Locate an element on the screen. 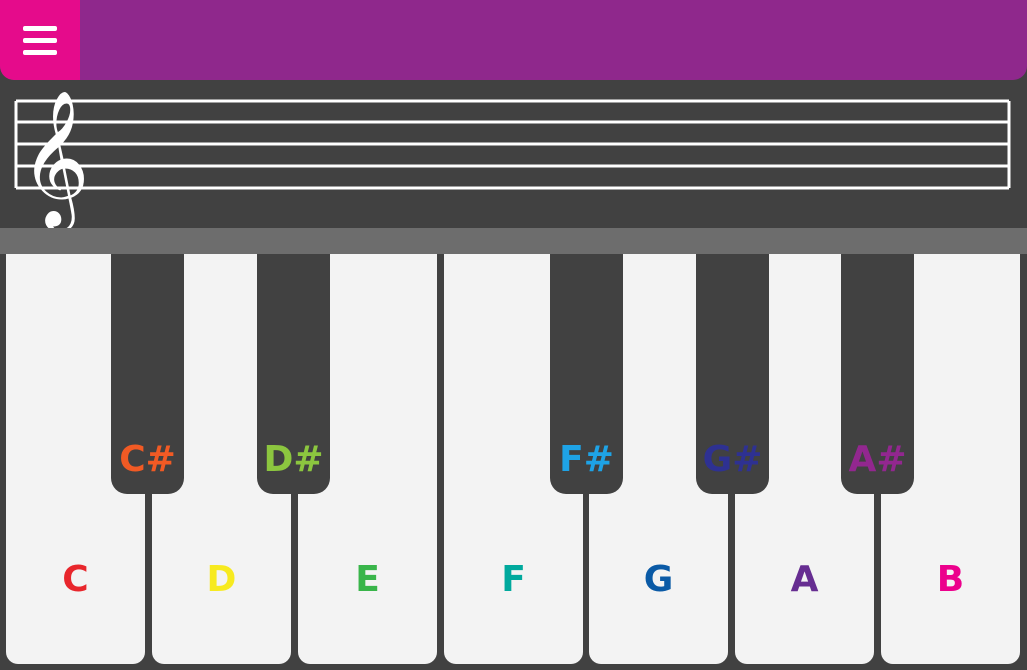  note-label-g-sharp: G# is located at coordinates (732, 459).